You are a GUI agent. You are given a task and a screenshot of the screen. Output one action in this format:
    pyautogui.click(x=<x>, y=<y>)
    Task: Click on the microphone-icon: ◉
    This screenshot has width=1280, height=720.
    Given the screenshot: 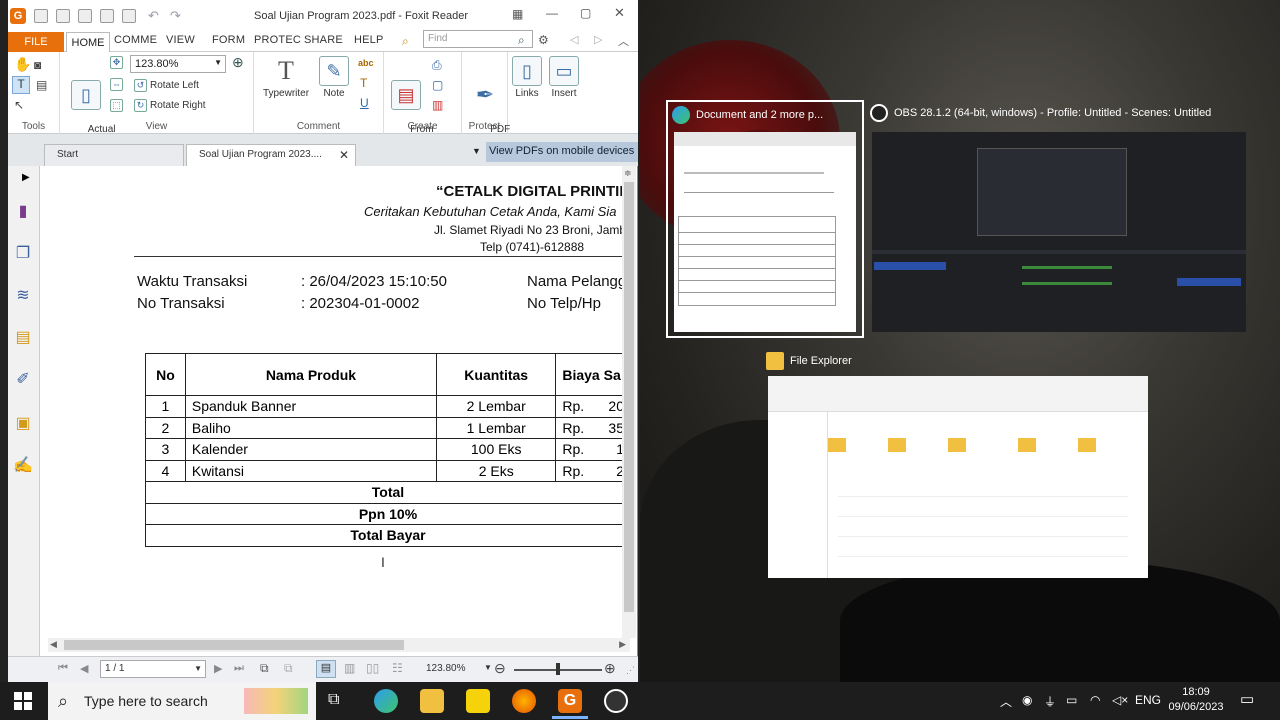 What is the action you would take?
    pyautogui.click(x=1027, y=700)
    